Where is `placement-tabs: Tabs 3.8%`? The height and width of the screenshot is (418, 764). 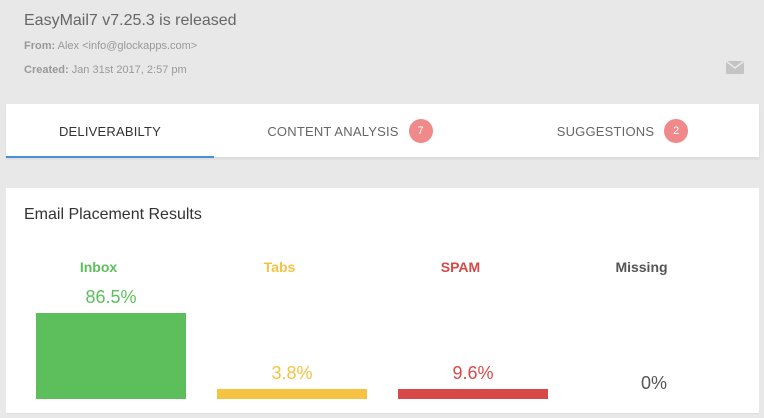
placement-tabs: Tabs 3.8% is located at coordinates (279, 301).